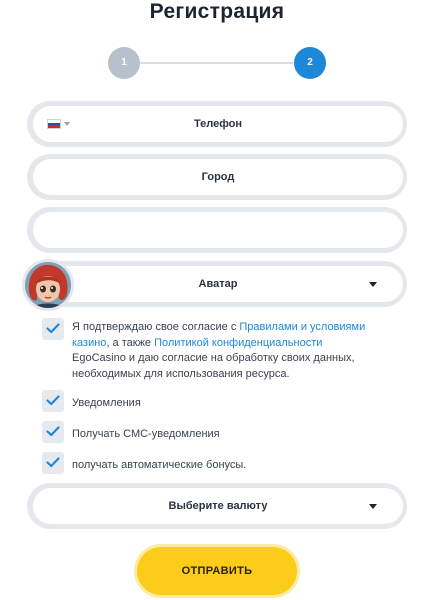 The width and height of the screenshot is (434, 600). I want to click on agreement-text-part1: Я подтверждаю свое согласие с, so click(156, 327).